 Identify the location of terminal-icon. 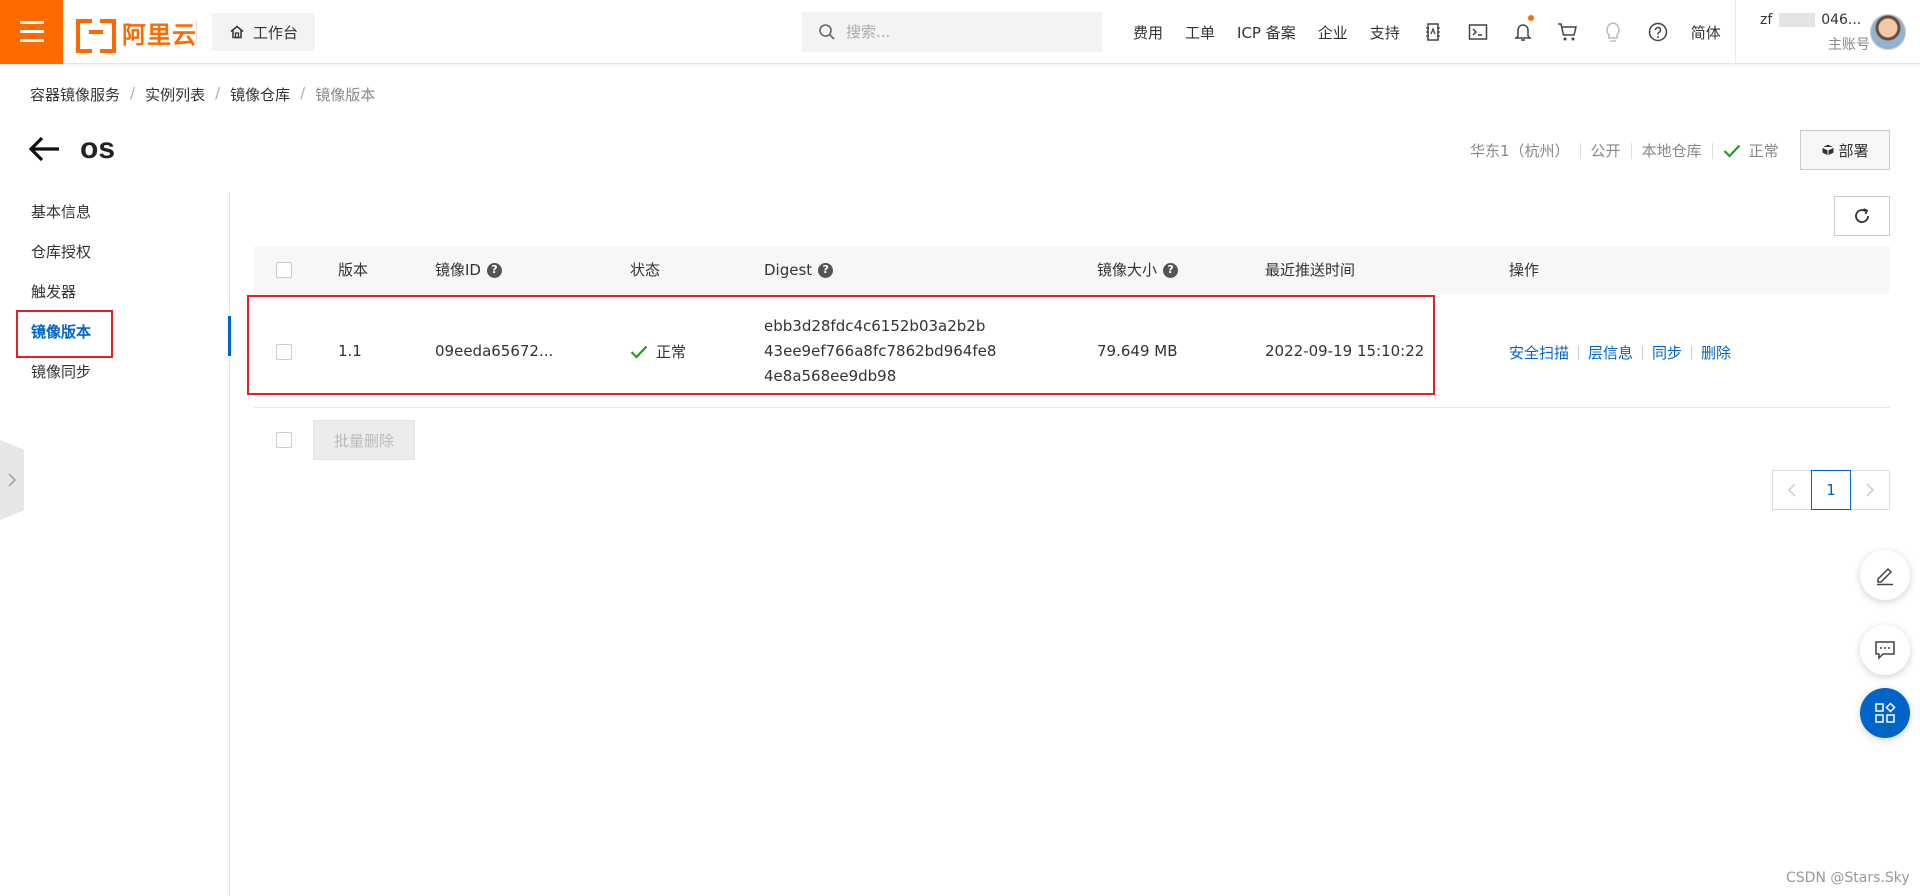
(1478, 32).